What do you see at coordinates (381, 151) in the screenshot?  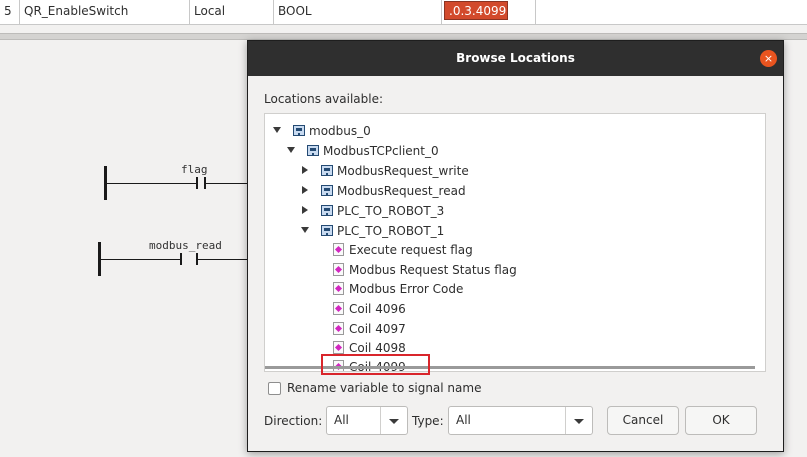 I see `tree-label-client: ModbusTCPclient_0` at bounding box center [381, 151].